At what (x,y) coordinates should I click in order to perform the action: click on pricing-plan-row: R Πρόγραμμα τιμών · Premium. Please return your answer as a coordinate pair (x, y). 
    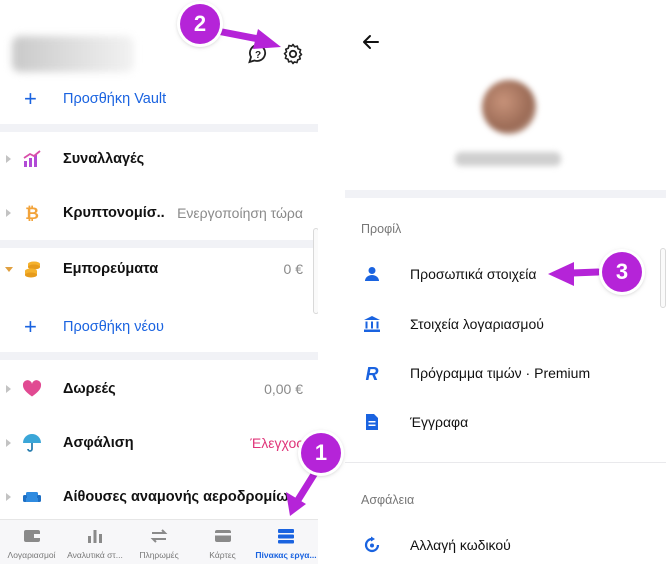
    Looking at the image, I should click on (505, 374).